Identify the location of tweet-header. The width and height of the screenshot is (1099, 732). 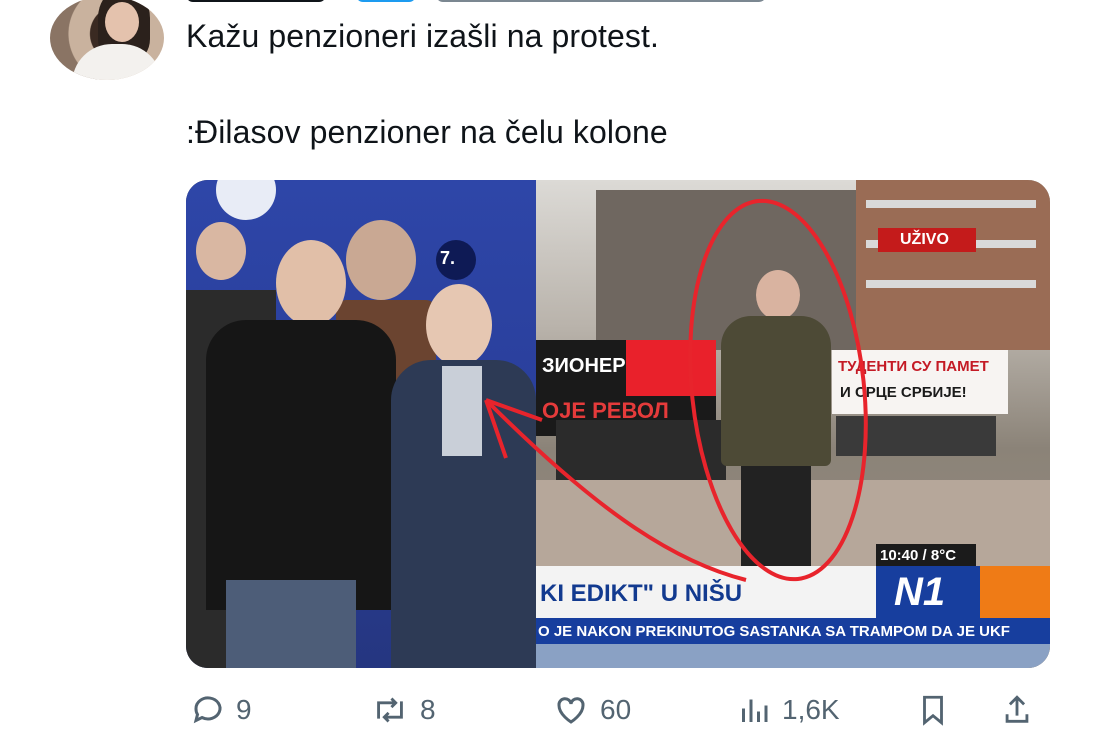
(511, 1).